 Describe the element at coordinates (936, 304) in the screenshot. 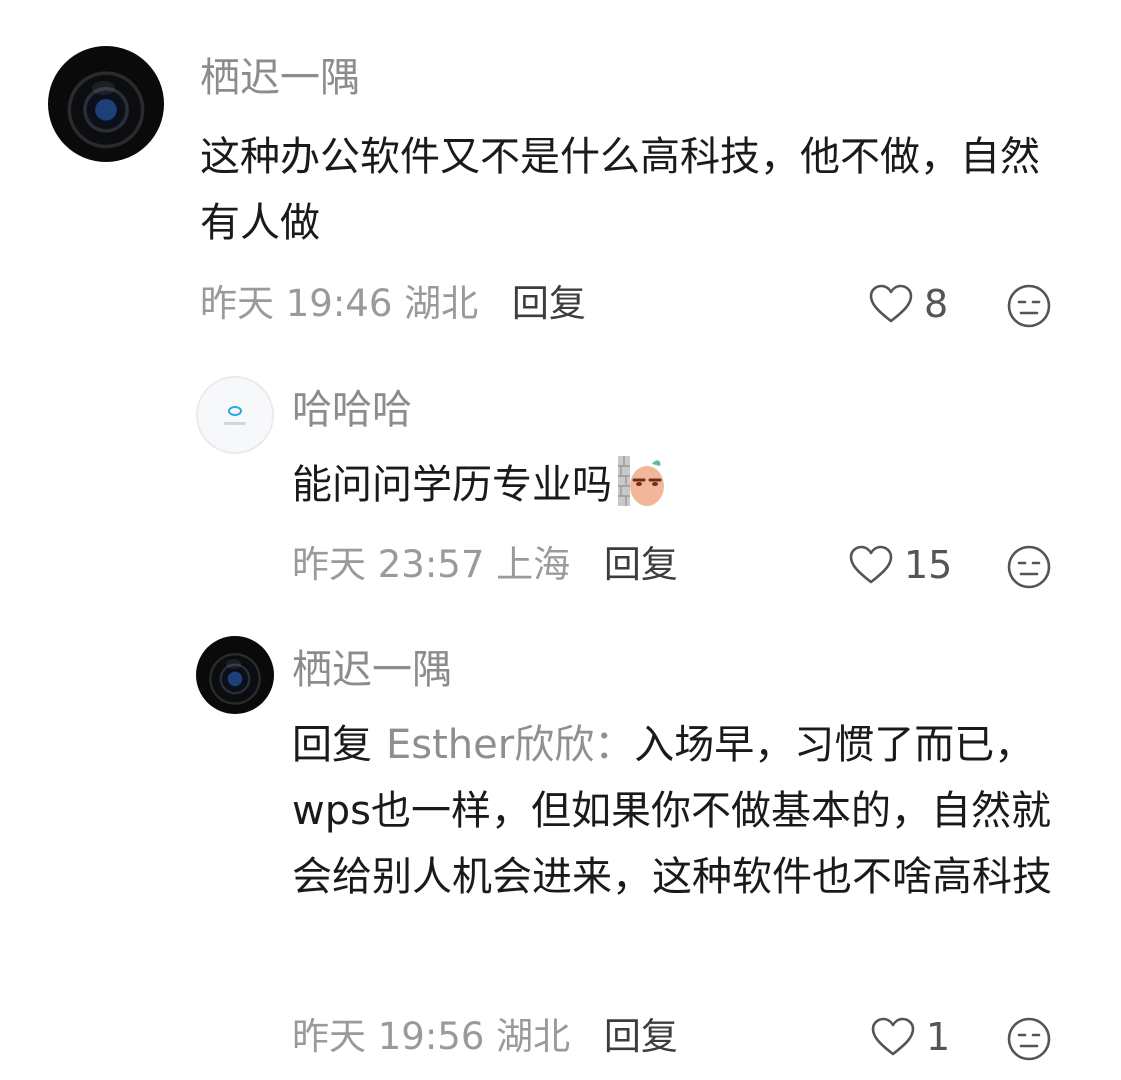

I see `like-count: 8` at that location.